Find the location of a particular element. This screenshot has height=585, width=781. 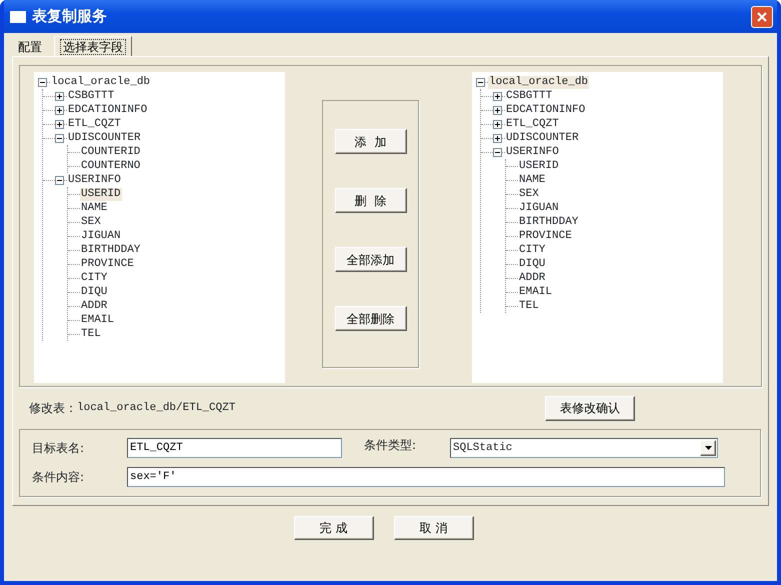

field-label: 目标表名: is located at coordinates (59, 448).